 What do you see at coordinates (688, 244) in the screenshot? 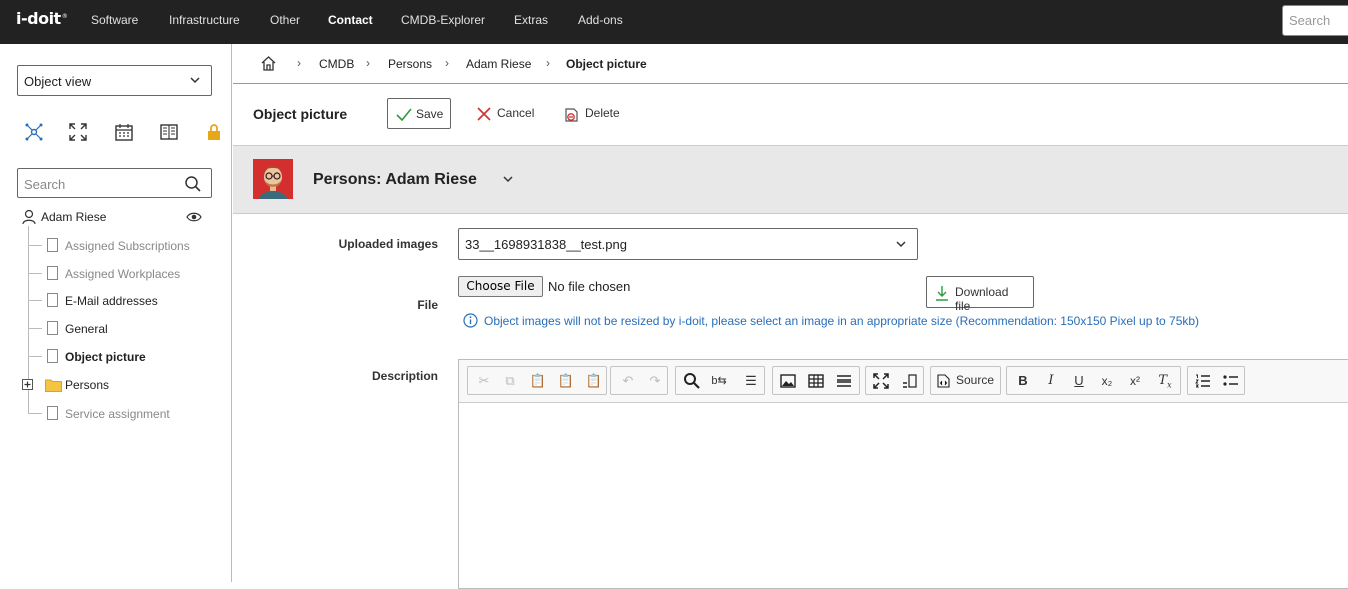
I see `uploaded-images-select: 33__1698931838__test.png` at bounding box center [688, 244].